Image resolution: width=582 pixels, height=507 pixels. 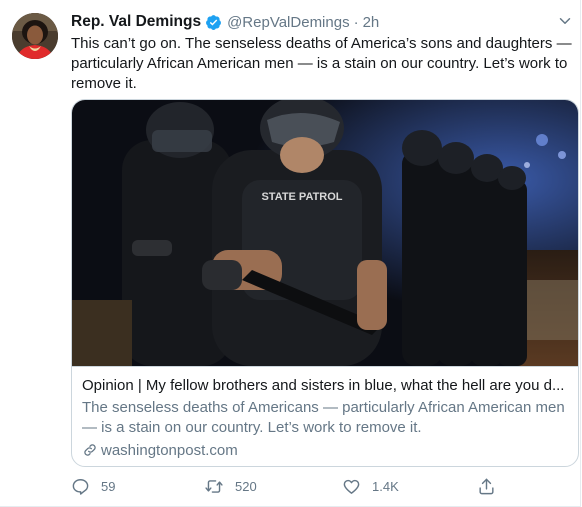 I want to click on vest-label: STATE PATROL, so click(x=301, y=197).